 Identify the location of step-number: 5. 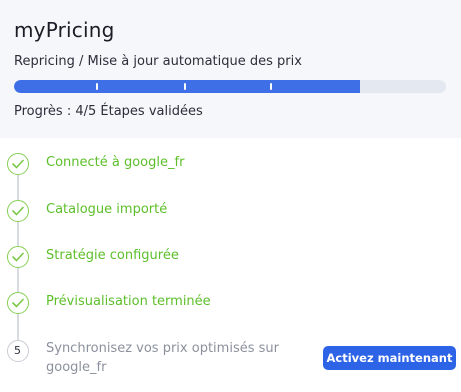
(17, 350).